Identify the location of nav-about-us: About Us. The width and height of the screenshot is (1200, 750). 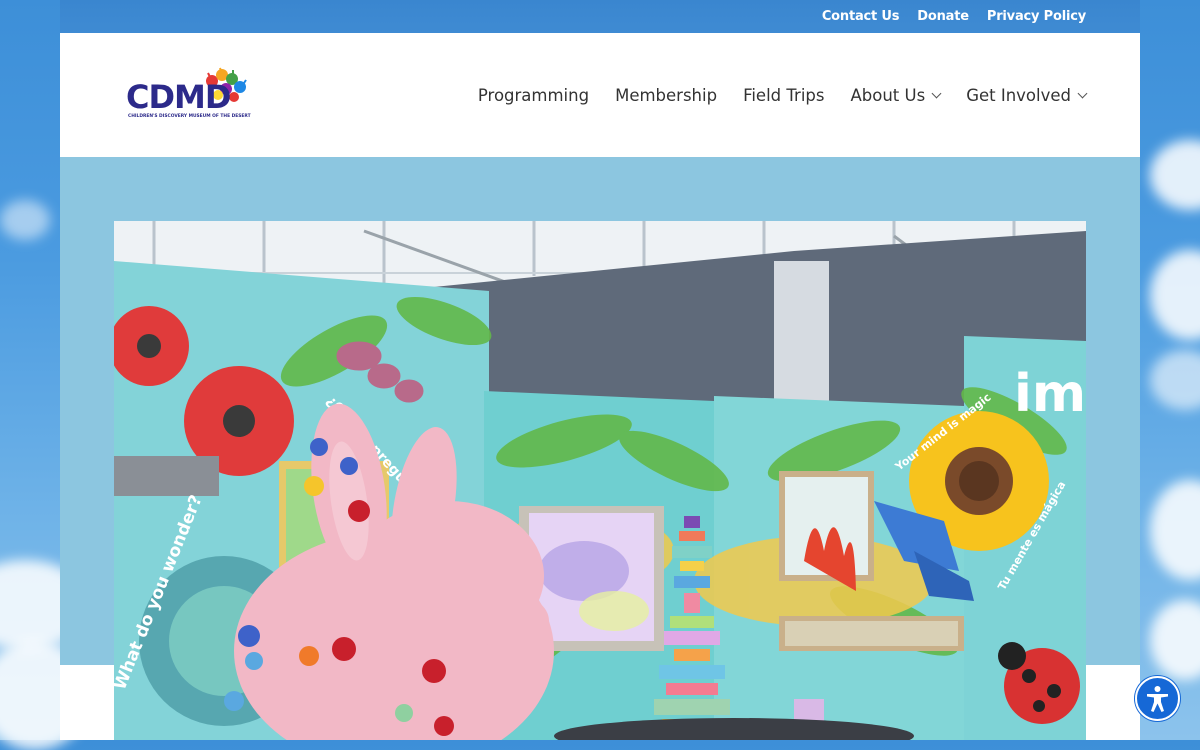
(896, 95).